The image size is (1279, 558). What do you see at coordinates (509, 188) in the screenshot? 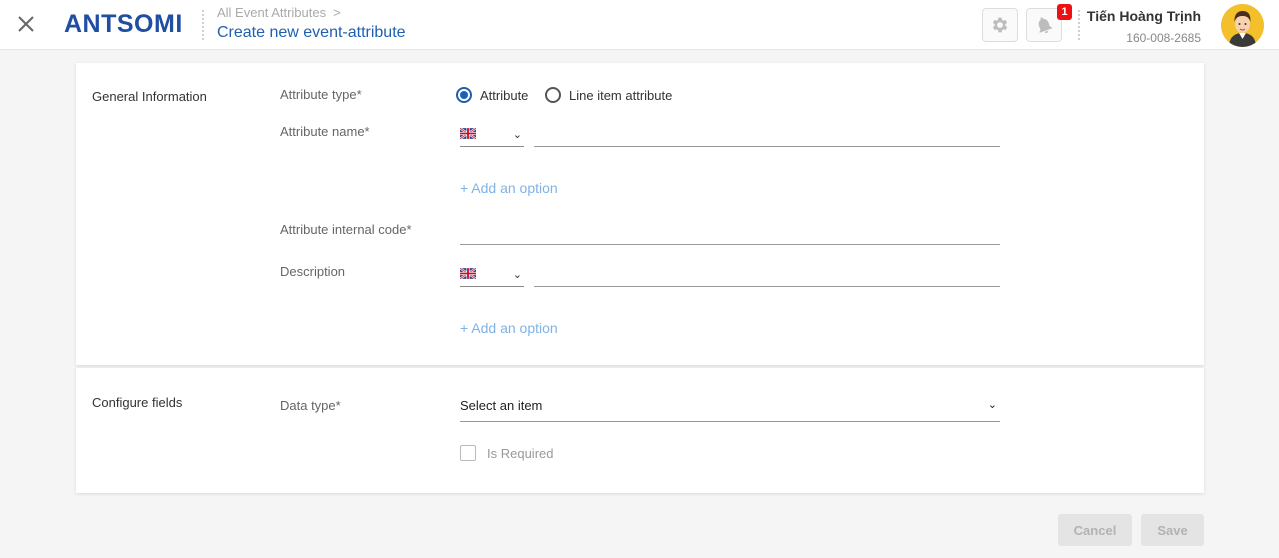
I see `add-option-name-link: + Add an option` at bounding box center [509, 188].